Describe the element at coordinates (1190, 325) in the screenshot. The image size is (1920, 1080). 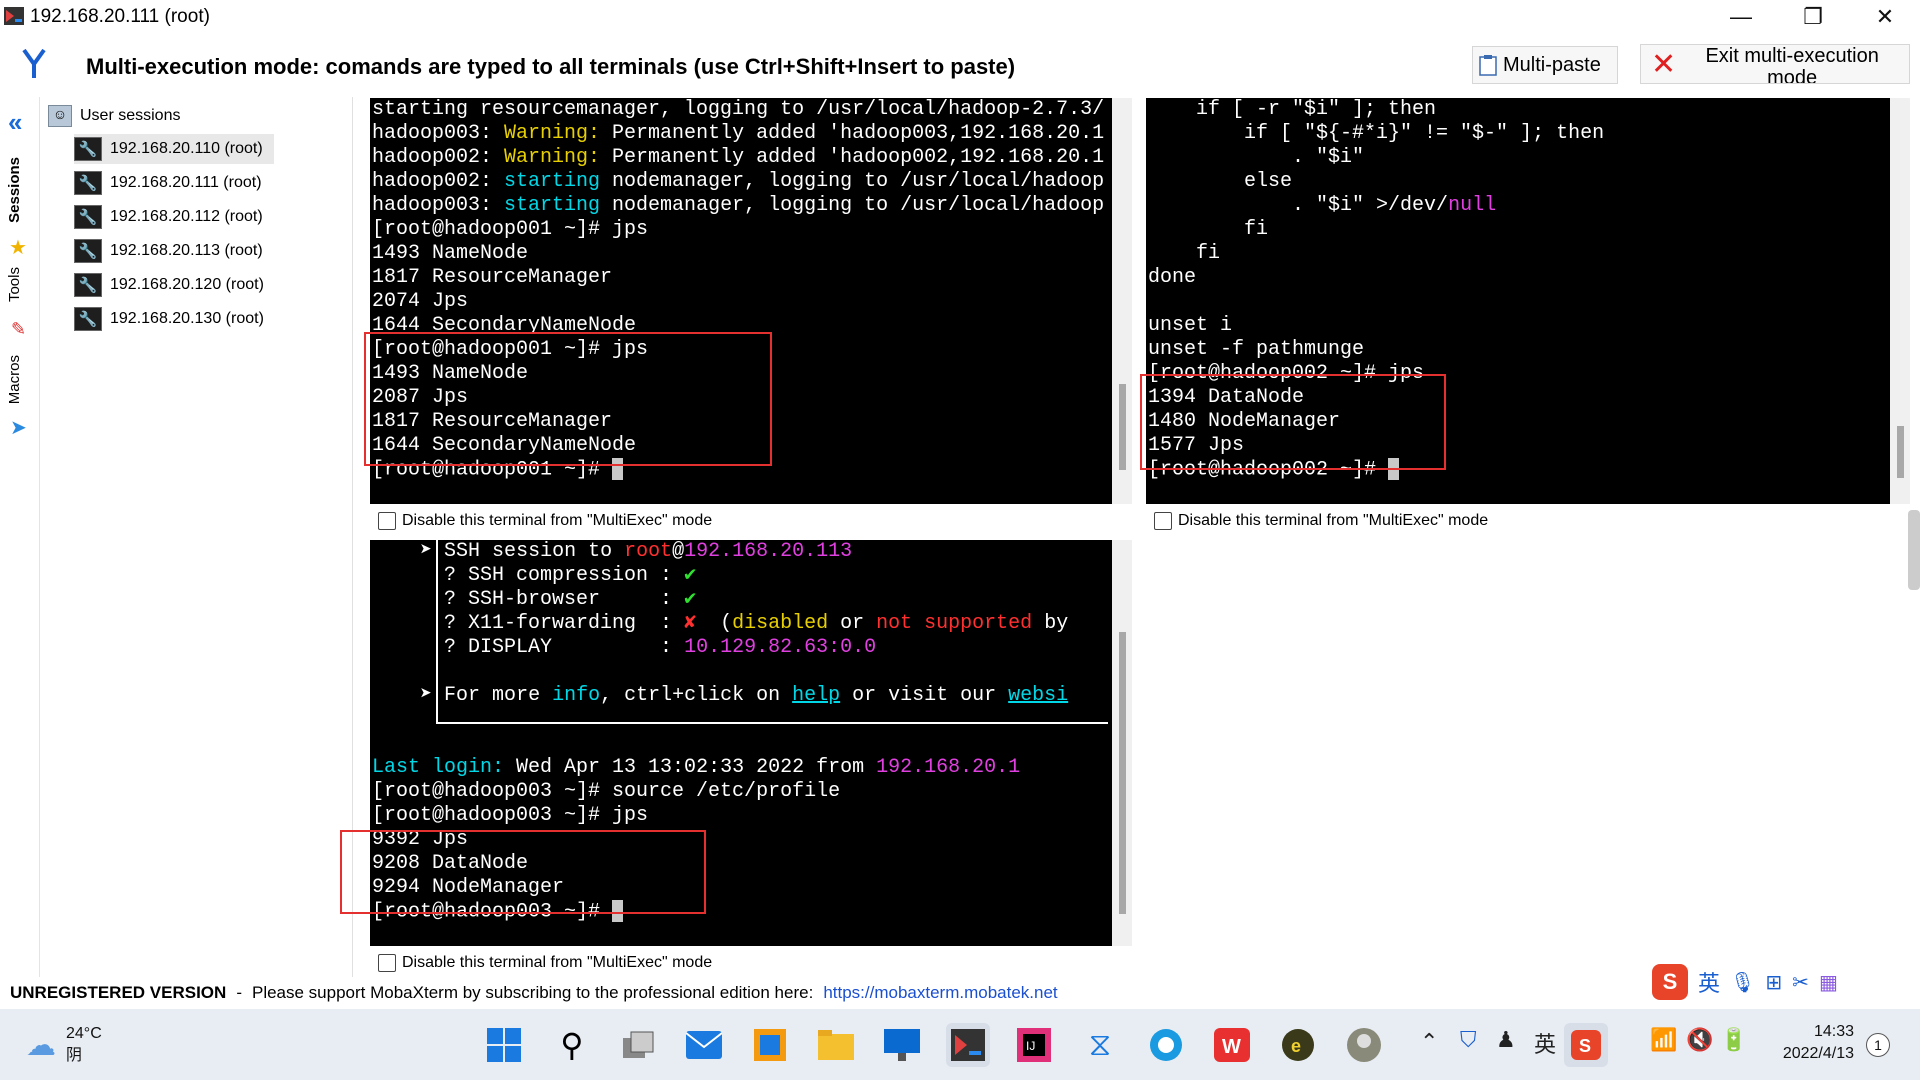
I see `terminal-line: unset i` at that location.